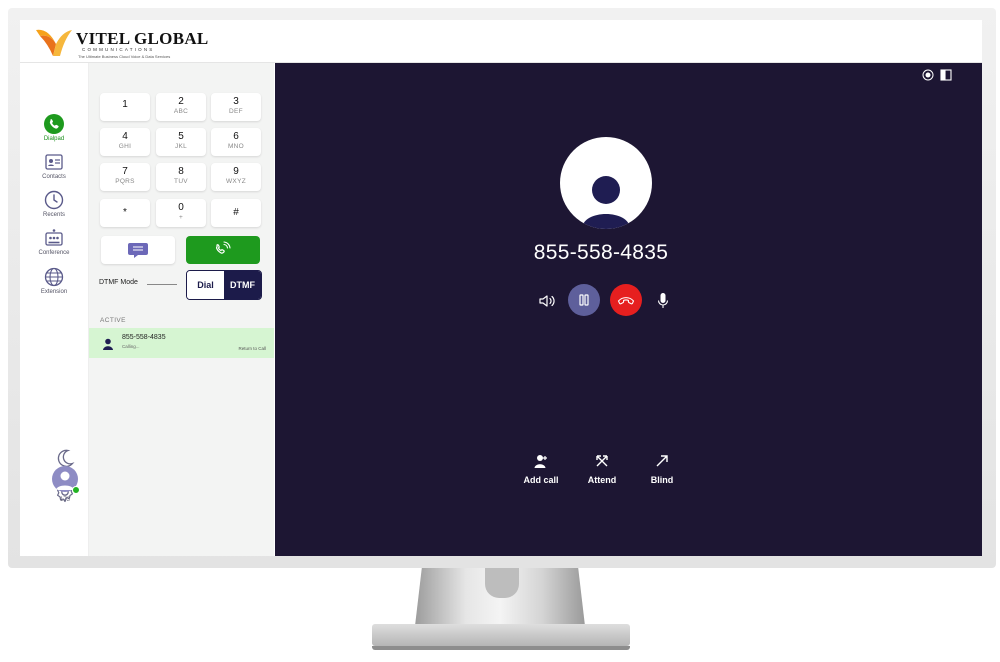 The height and width of the screenshot is (662, 1000). I want to click on conference-icon, so click(54, 237).